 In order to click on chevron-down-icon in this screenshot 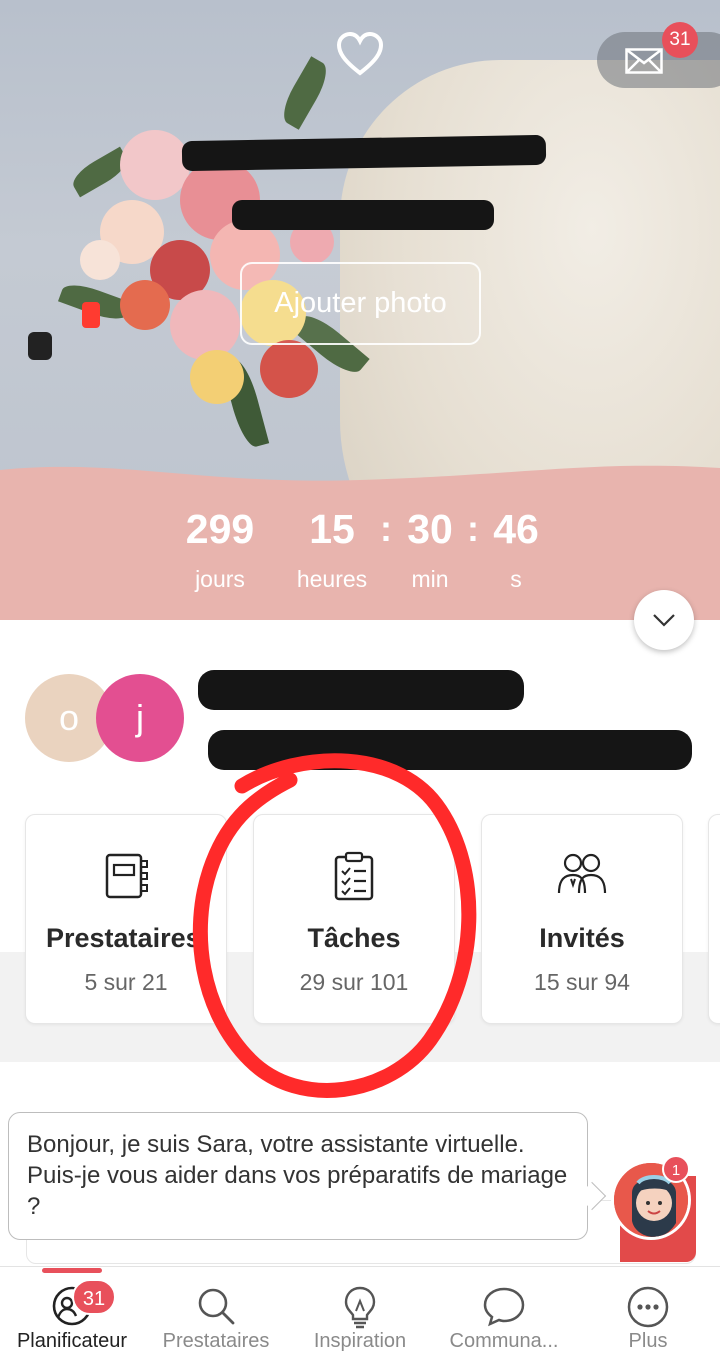, I will do `click(664, 620)`.